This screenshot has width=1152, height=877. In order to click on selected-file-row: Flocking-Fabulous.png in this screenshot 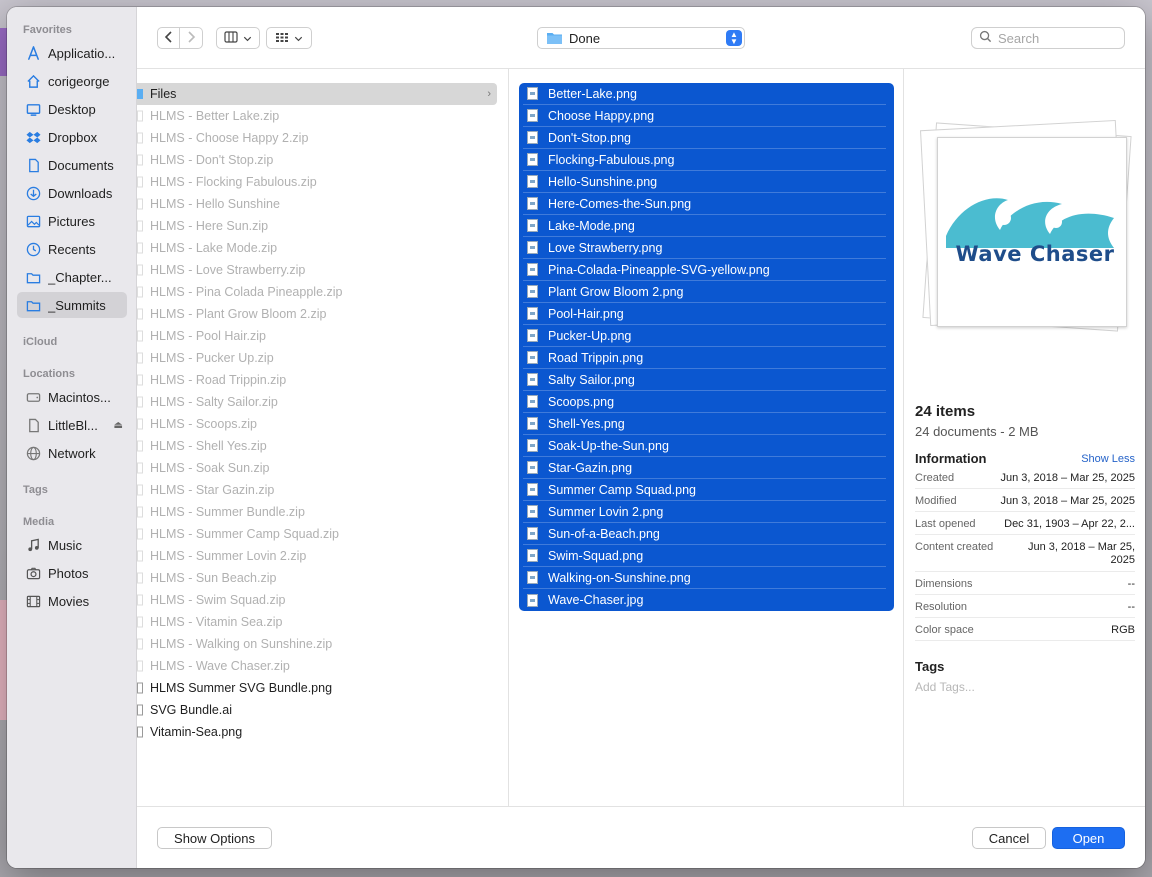, I will do `click(704, 160)`.